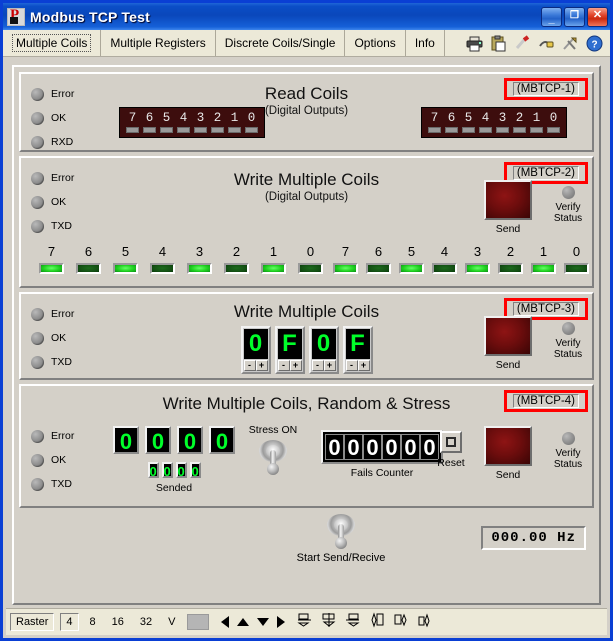  Describe the element at coordinates (273, 469) in the screenshot. I see `toggle-knob` at that location.